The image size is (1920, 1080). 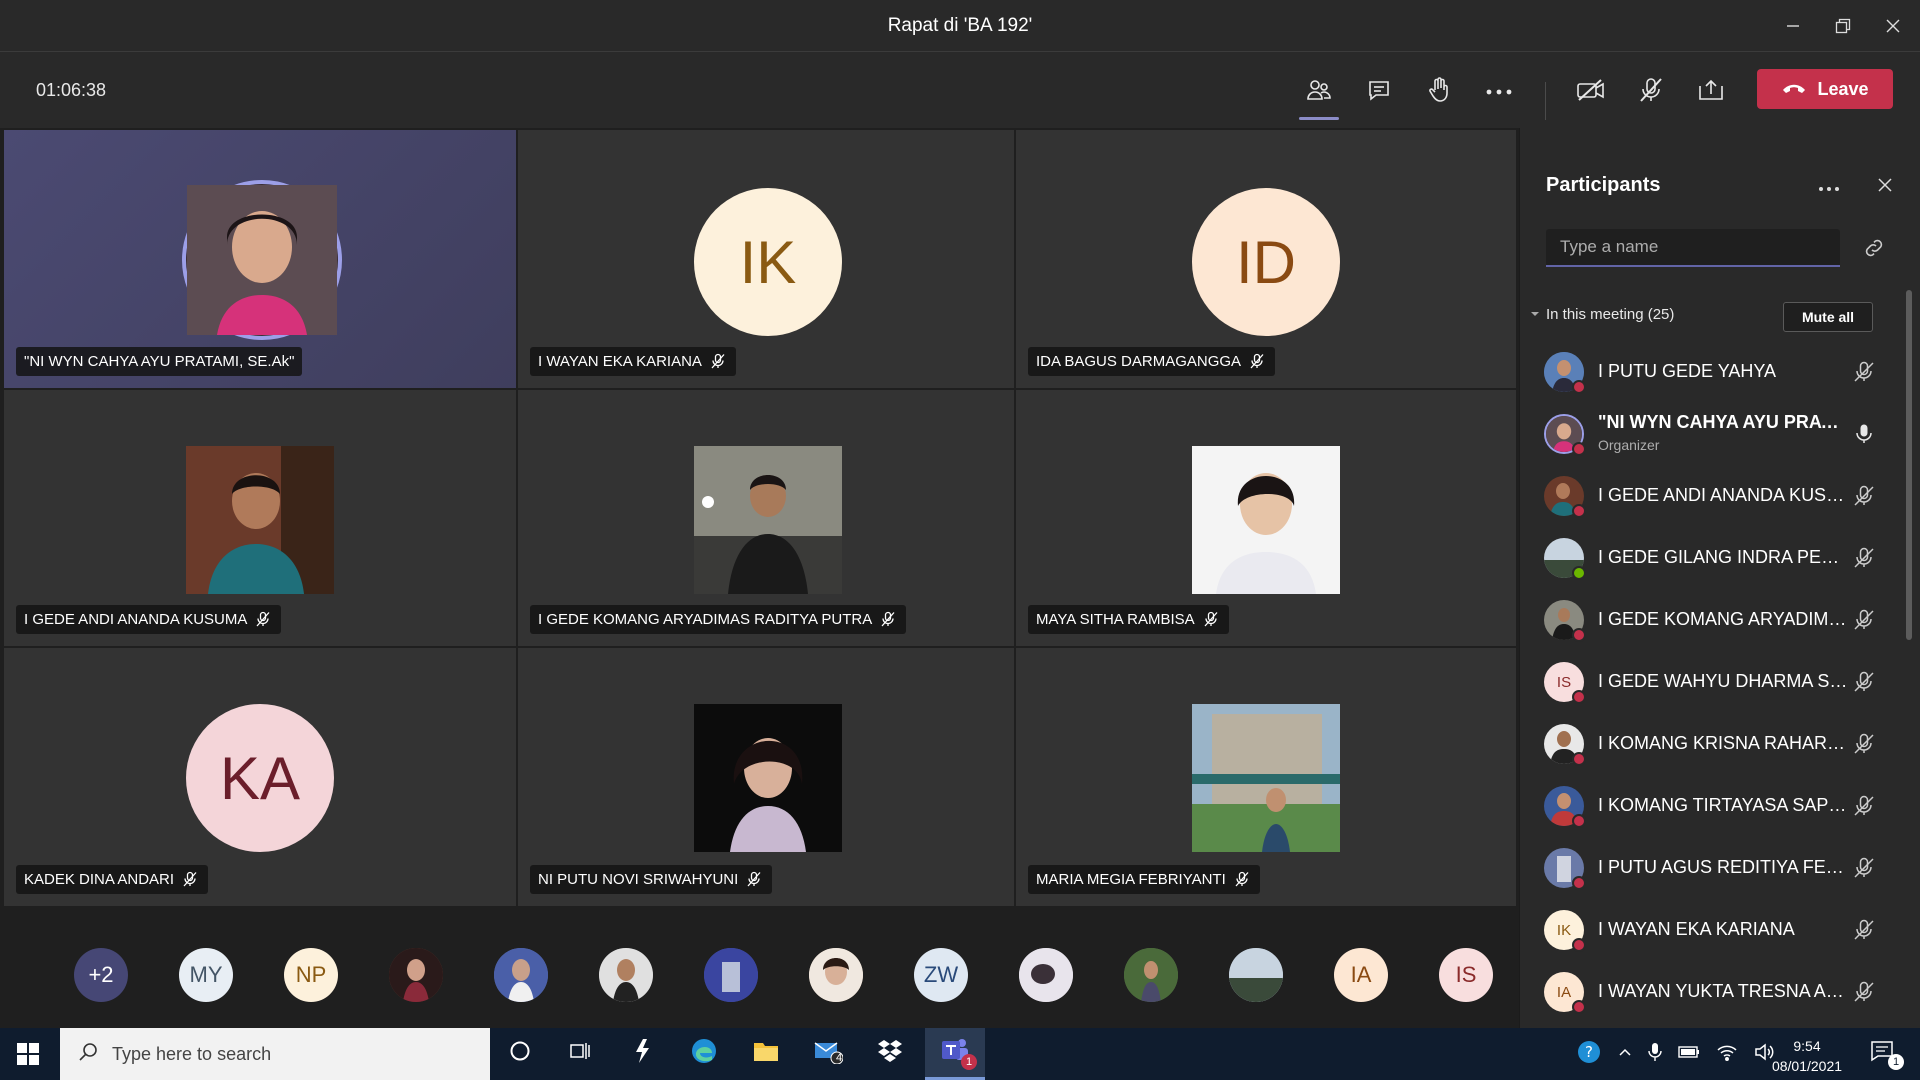 I want to click on panel-more-button, so click(x=1829, y=185).